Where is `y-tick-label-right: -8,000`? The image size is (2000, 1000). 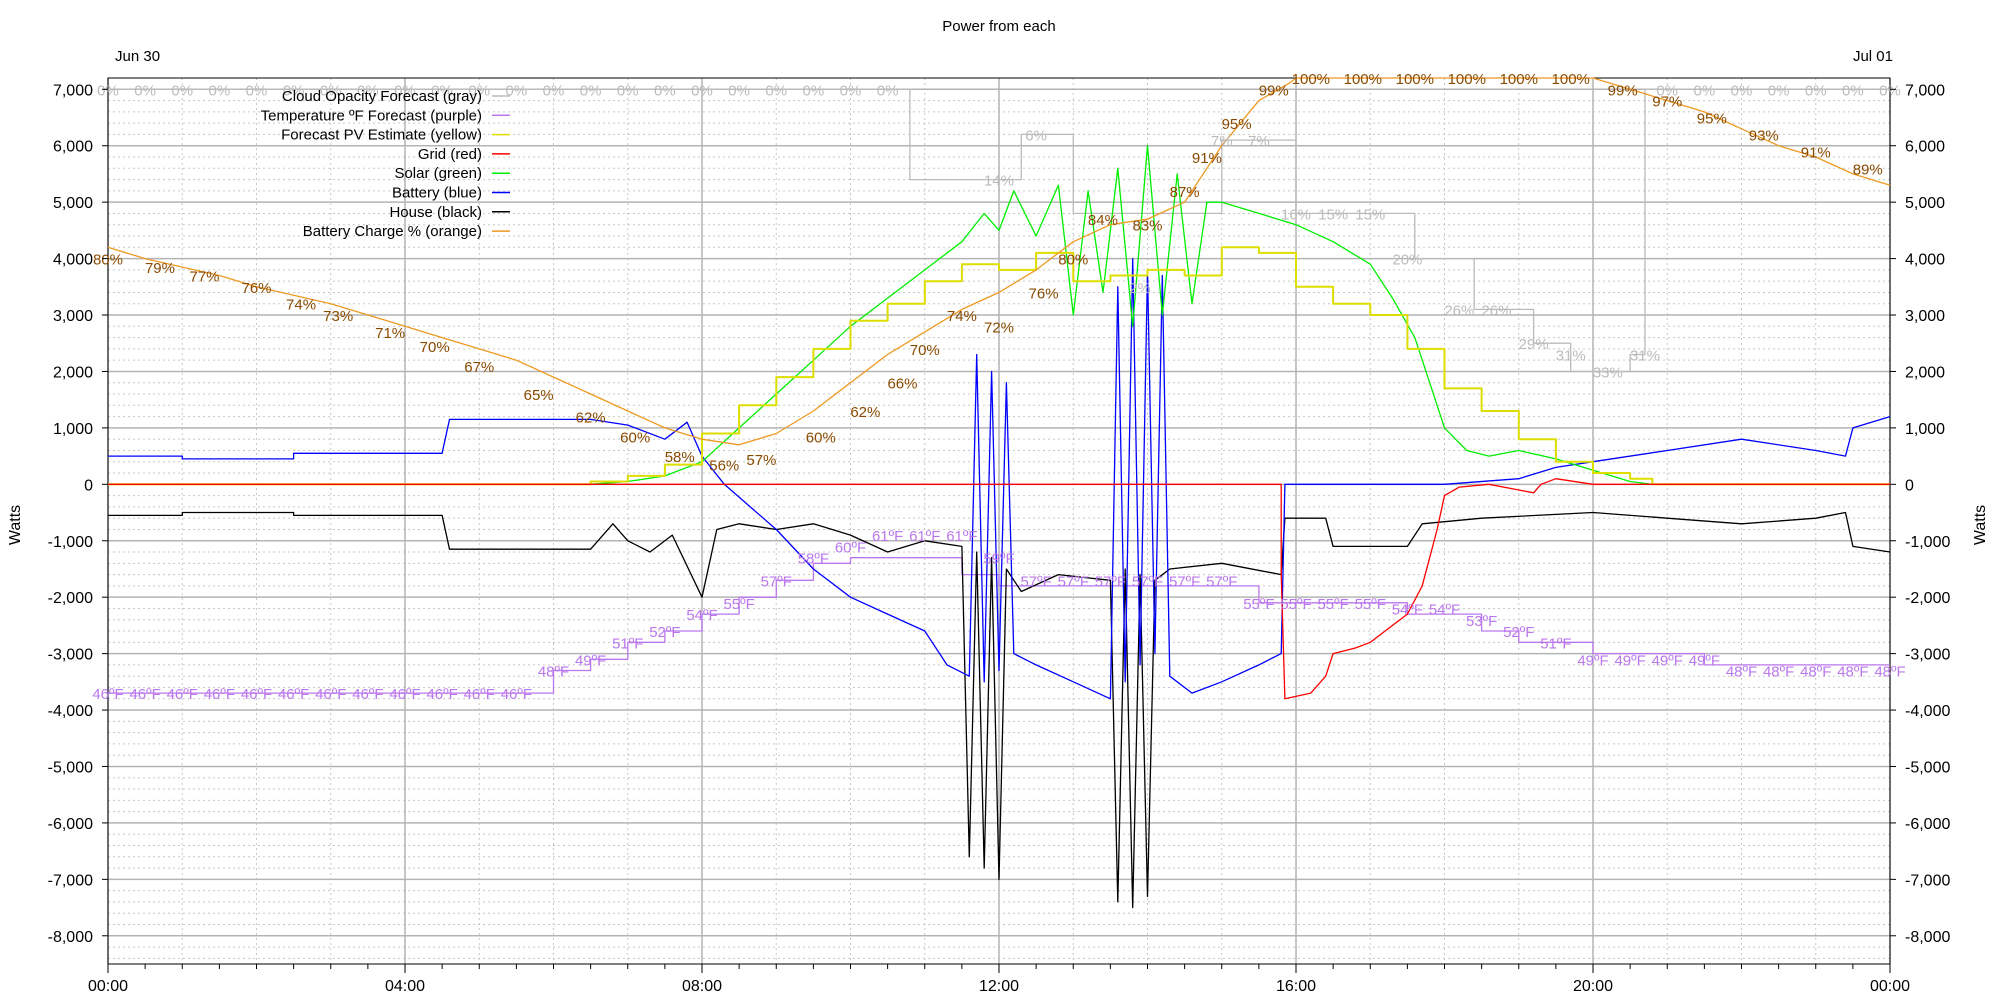
y-tick-label-right: -8,000 is located at coordinates (1927, 937).